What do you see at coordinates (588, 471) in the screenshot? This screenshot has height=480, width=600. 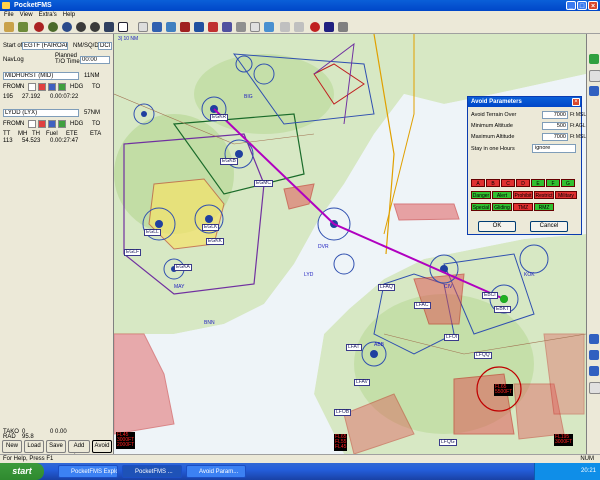 I see `clock: 20:21` at bounding box center [588, 471].